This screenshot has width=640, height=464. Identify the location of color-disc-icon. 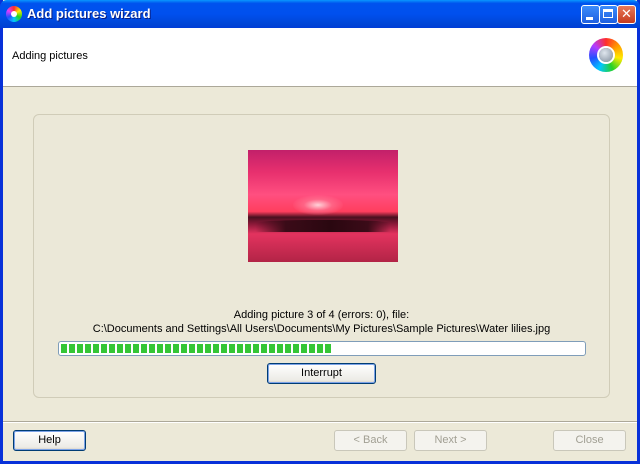
(14, 14).